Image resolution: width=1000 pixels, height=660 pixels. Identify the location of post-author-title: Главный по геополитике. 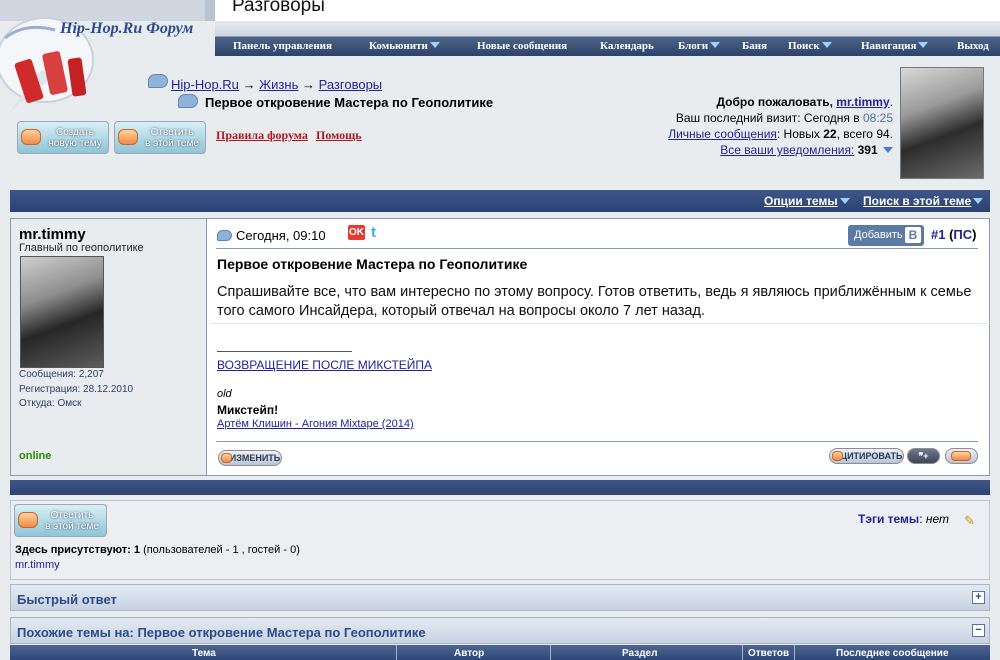
(81, 248).